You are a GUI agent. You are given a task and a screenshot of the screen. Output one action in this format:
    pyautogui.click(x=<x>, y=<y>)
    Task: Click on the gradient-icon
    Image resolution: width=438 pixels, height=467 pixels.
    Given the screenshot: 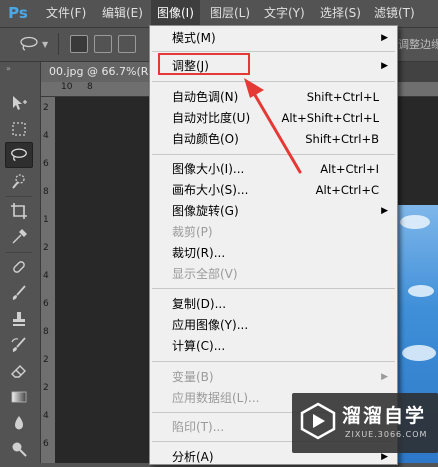 What is the action you would take?
    pyautogui.click(x=19, y=397)
    